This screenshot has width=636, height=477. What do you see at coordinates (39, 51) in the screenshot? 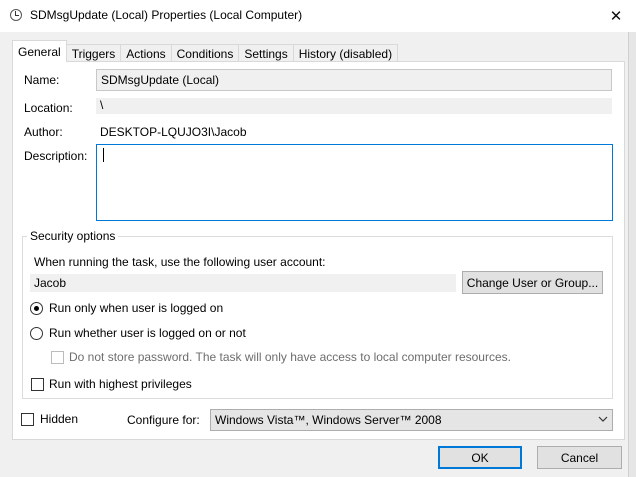
I see `tab-general: General` at bounding box center [39, 51].